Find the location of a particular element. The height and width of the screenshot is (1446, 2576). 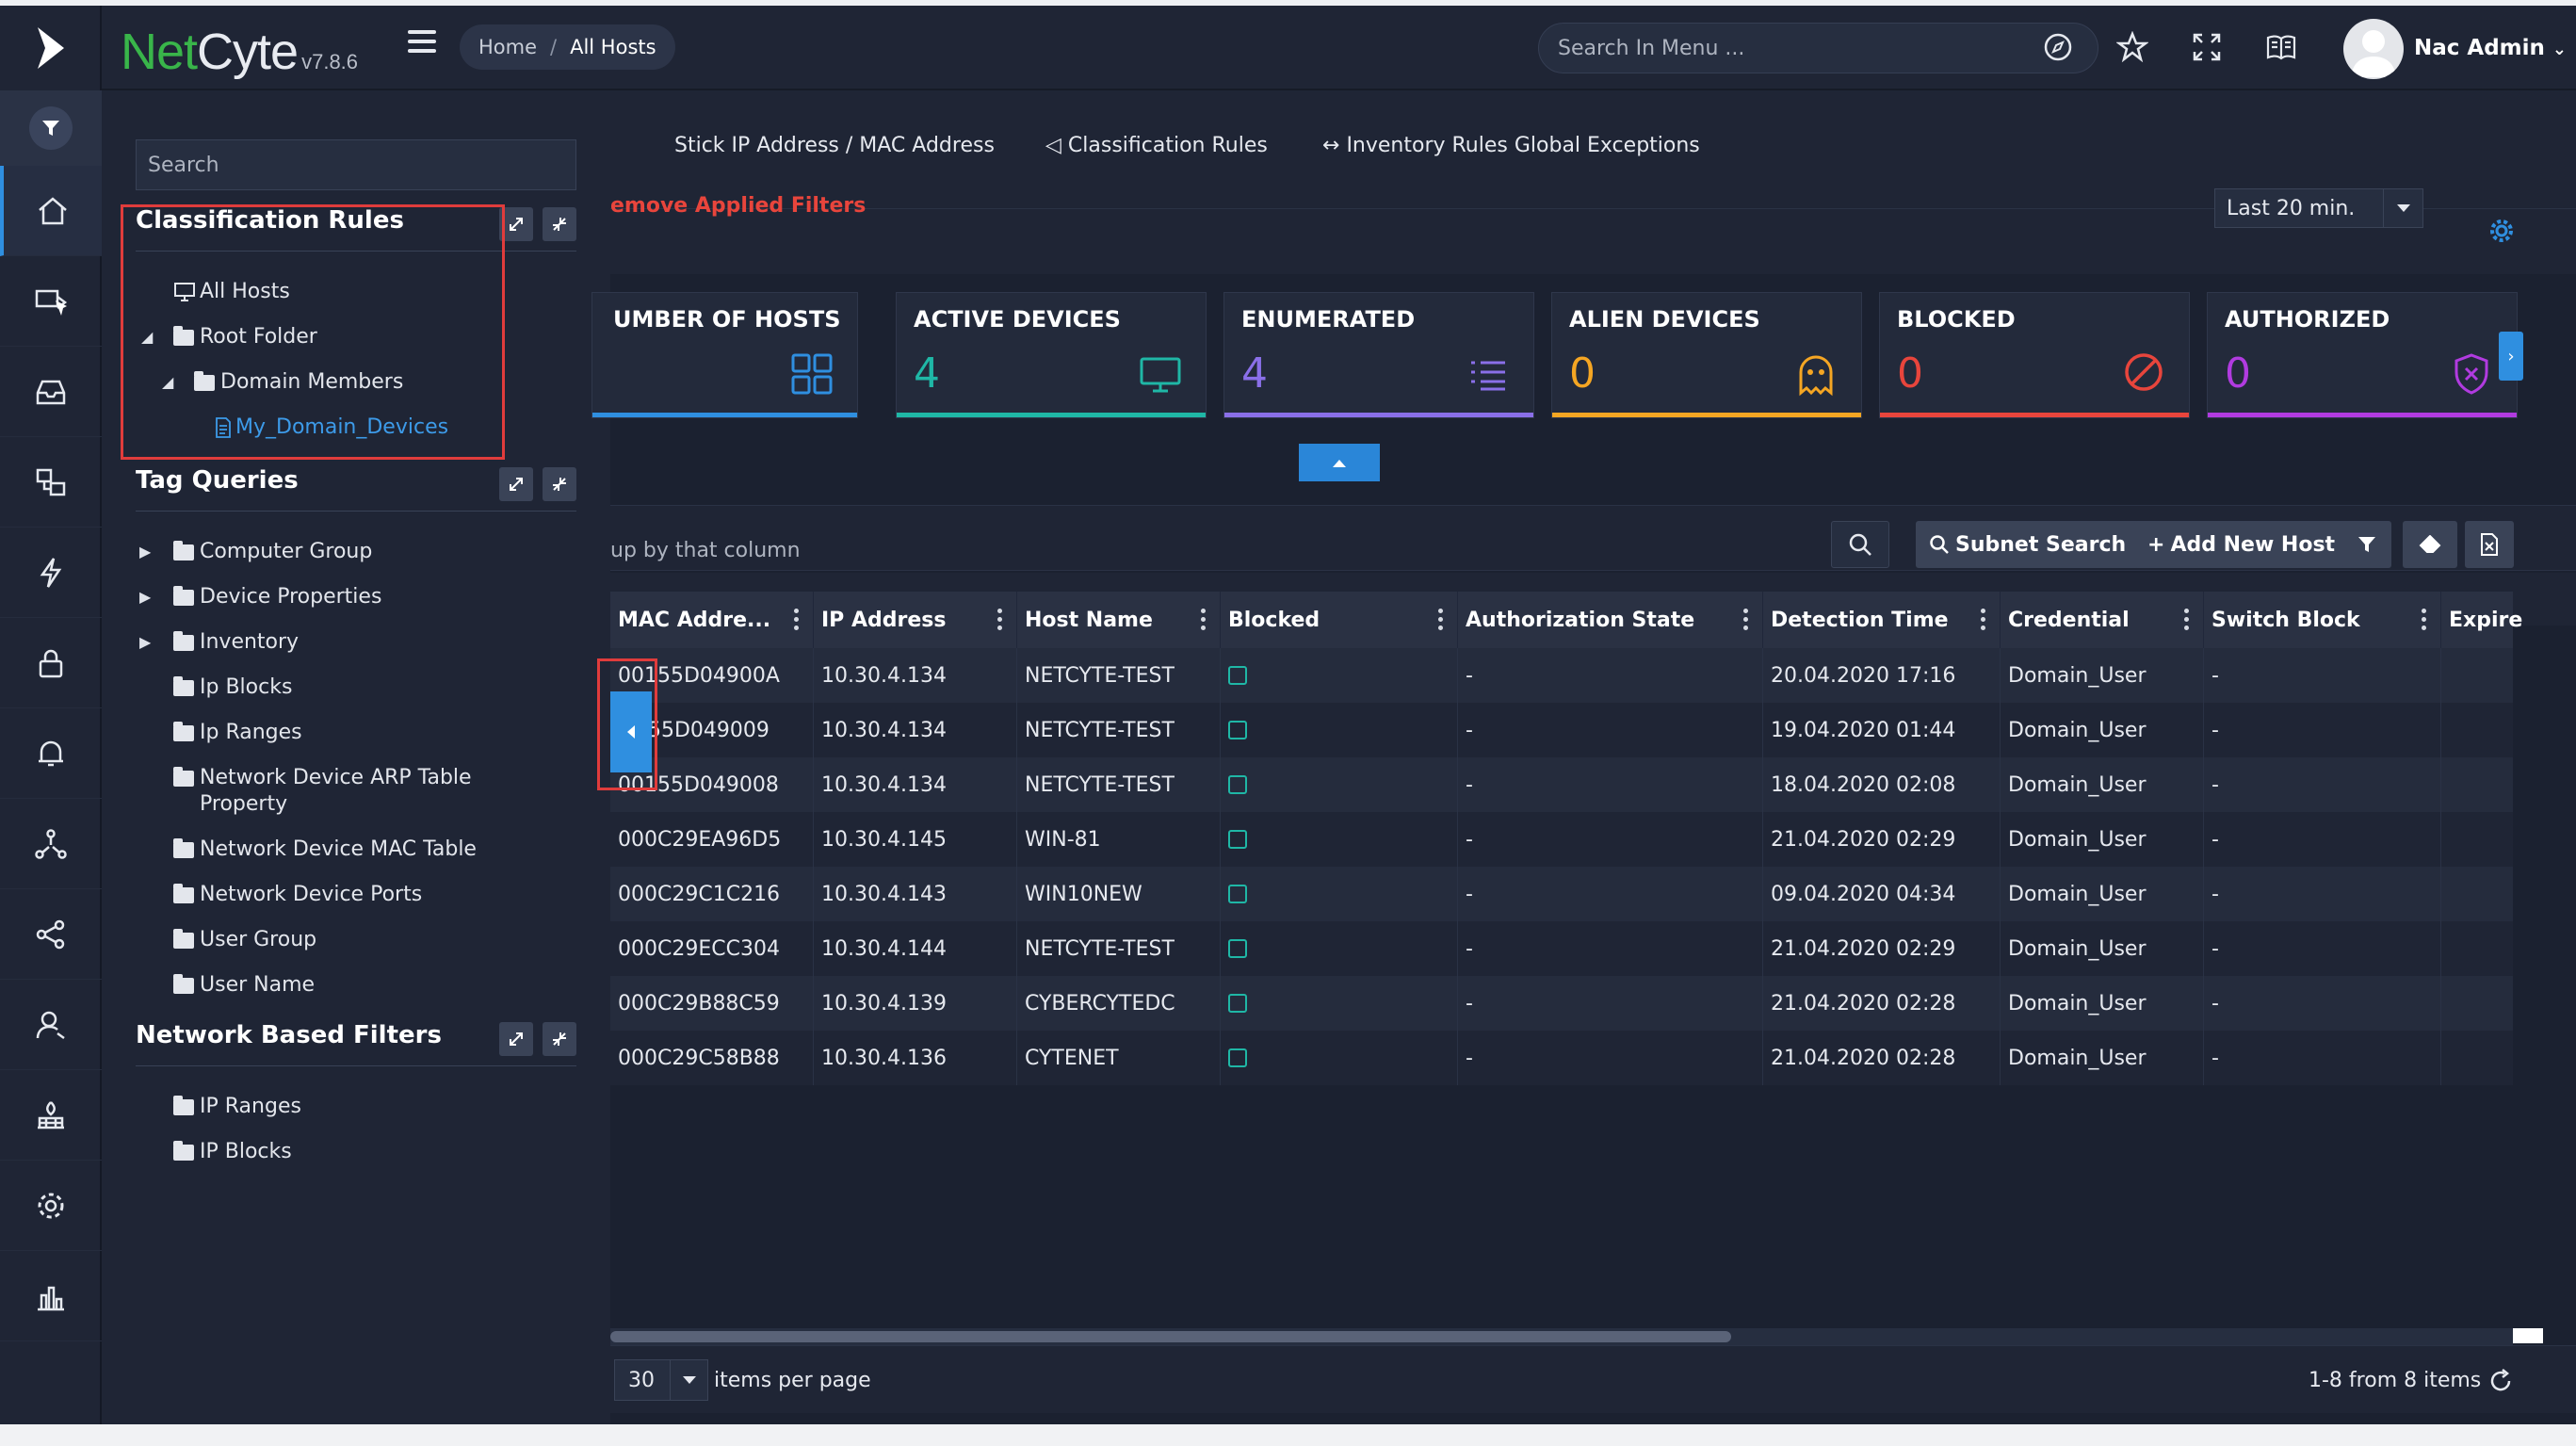

user-menu: Nac Admin ⌄ is located at coordinates (2490, 48).